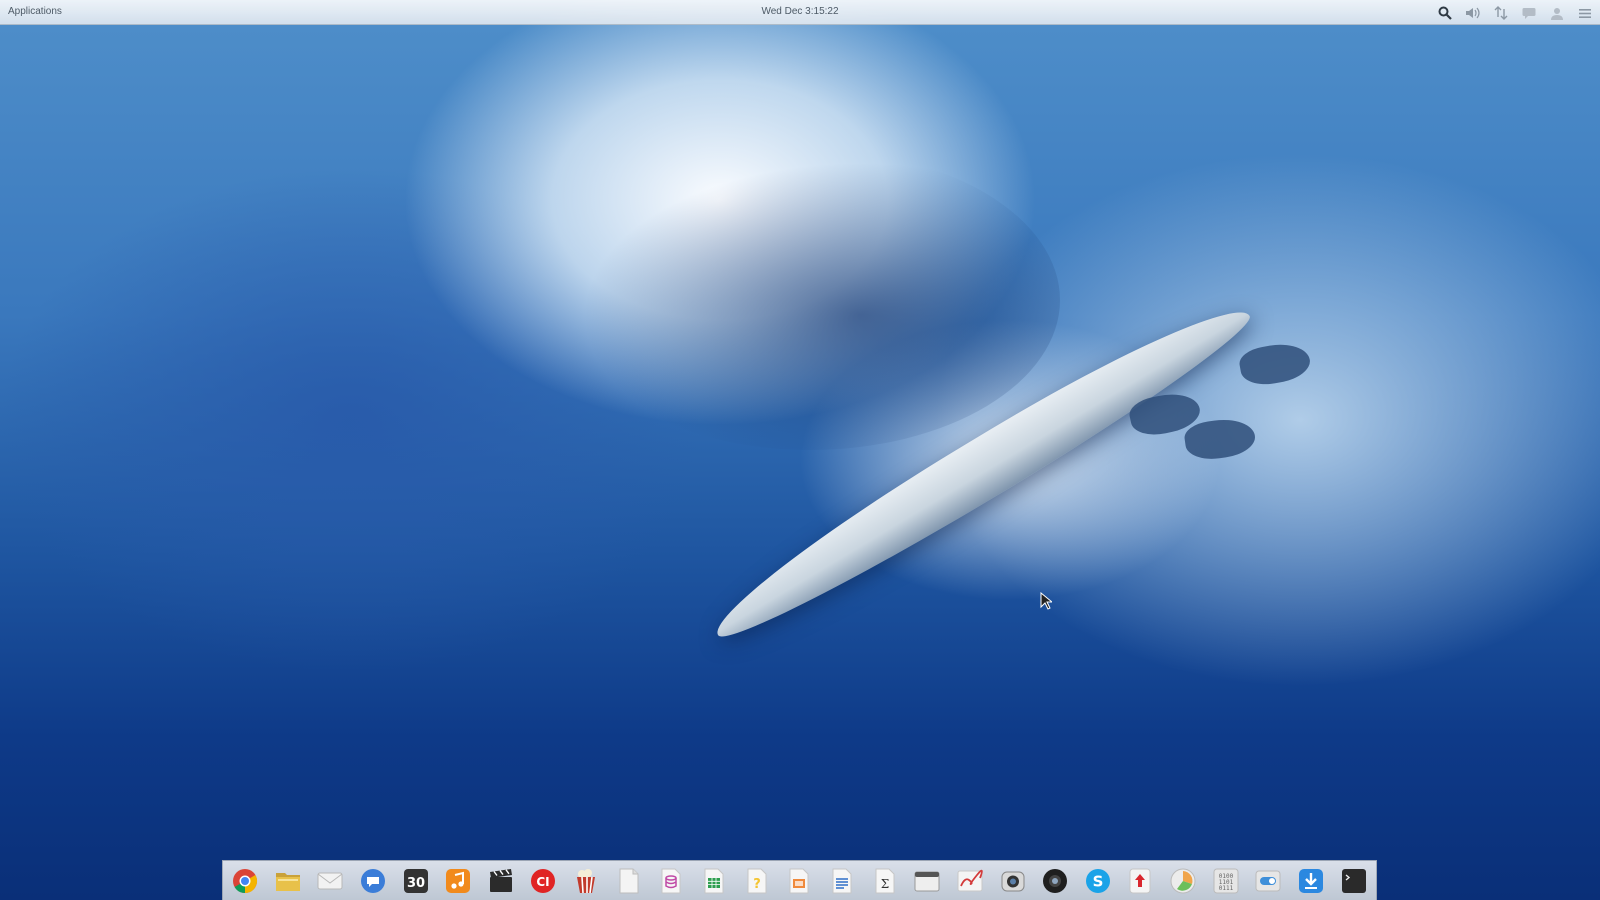  Describe the element at coordinates (1311, 881) in the screenshot. I see `download-icon` at that location.